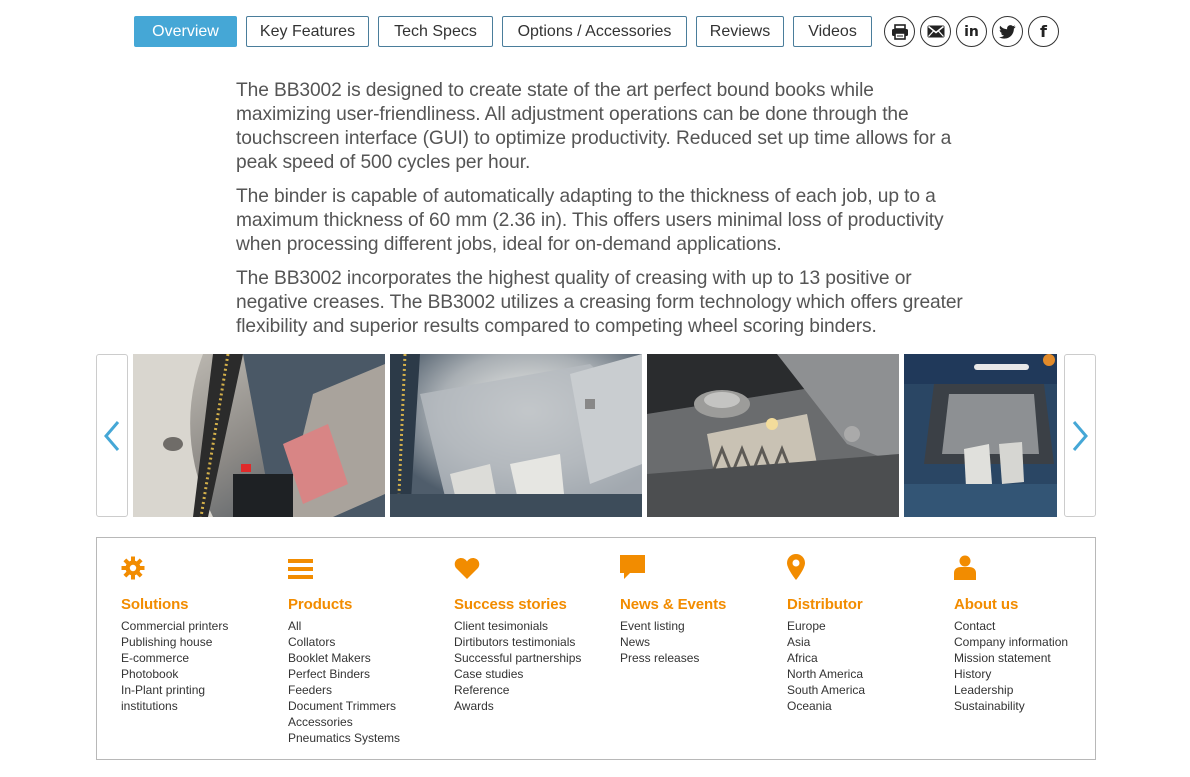  Describe the element at coordinates (201, 604) in the screenshot. I see `footer-title: Solutions` at that location.